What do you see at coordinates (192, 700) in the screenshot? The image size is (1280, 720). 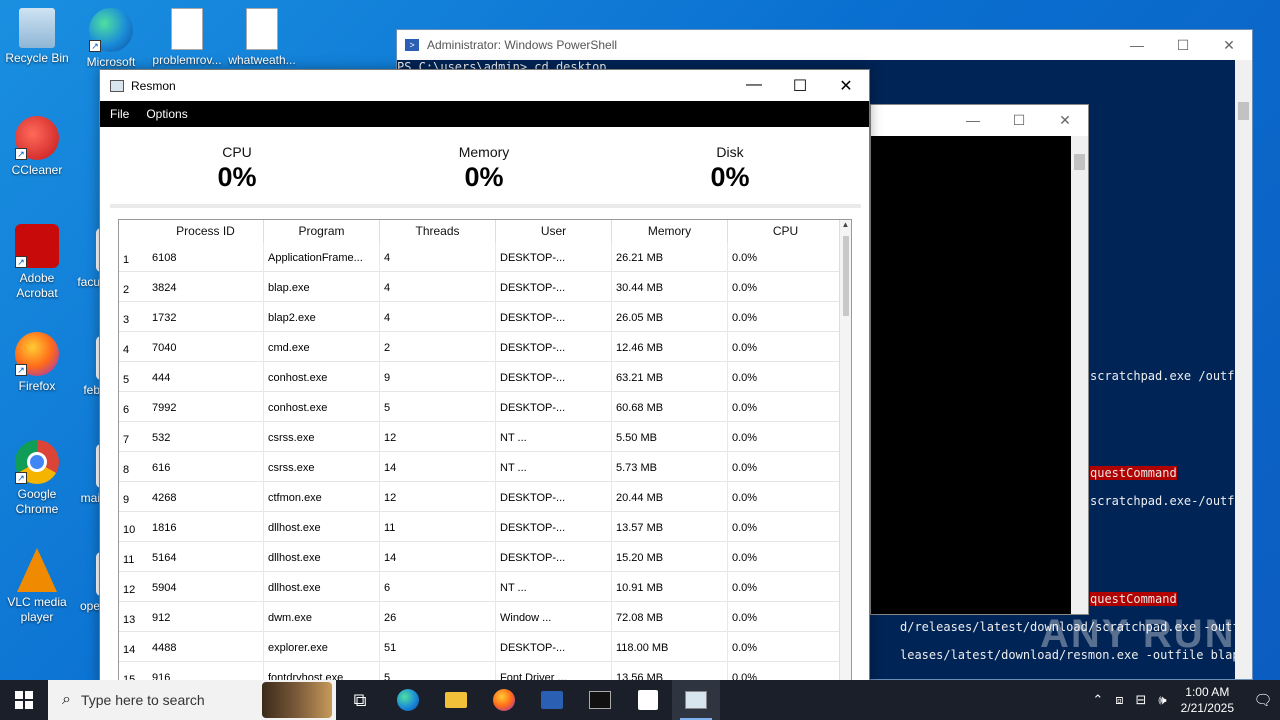 I see `search-box: ⌕ Type here to search` at bounding box center [192, 700].